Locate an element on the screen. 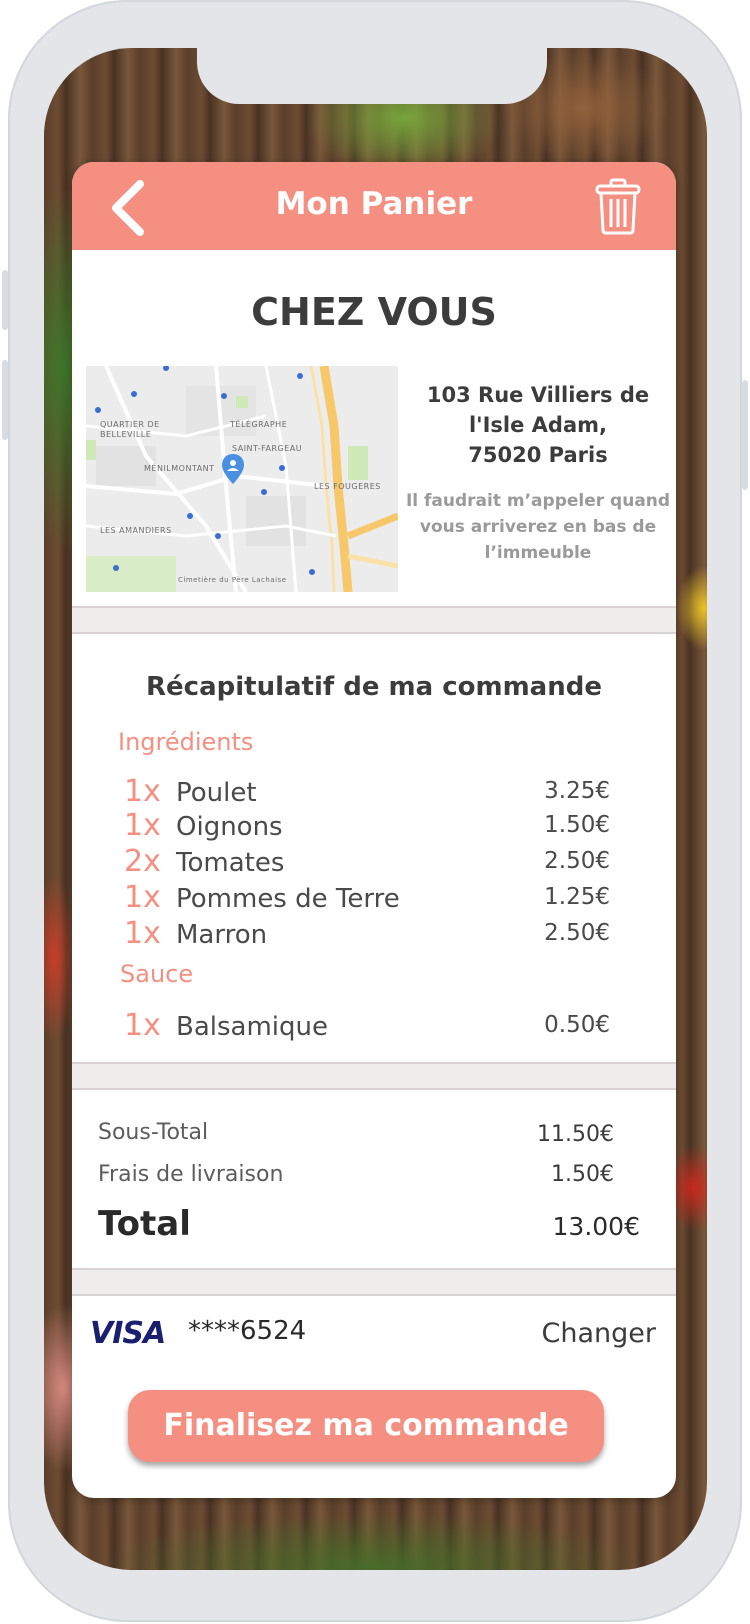  order-item-row: 1x Pommes de Terre 1.25€ is located at coordinates (374, 898).